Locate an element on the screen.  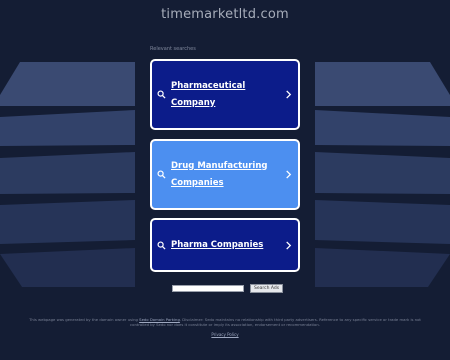
search-card-label: Pharmaceutical Company is located at coordinates (208, 94).